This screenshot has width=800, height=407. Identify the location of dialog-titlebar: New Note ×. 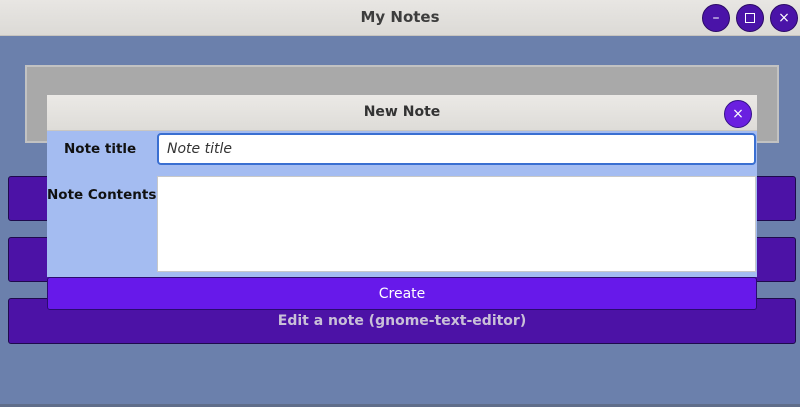
(402, 113).